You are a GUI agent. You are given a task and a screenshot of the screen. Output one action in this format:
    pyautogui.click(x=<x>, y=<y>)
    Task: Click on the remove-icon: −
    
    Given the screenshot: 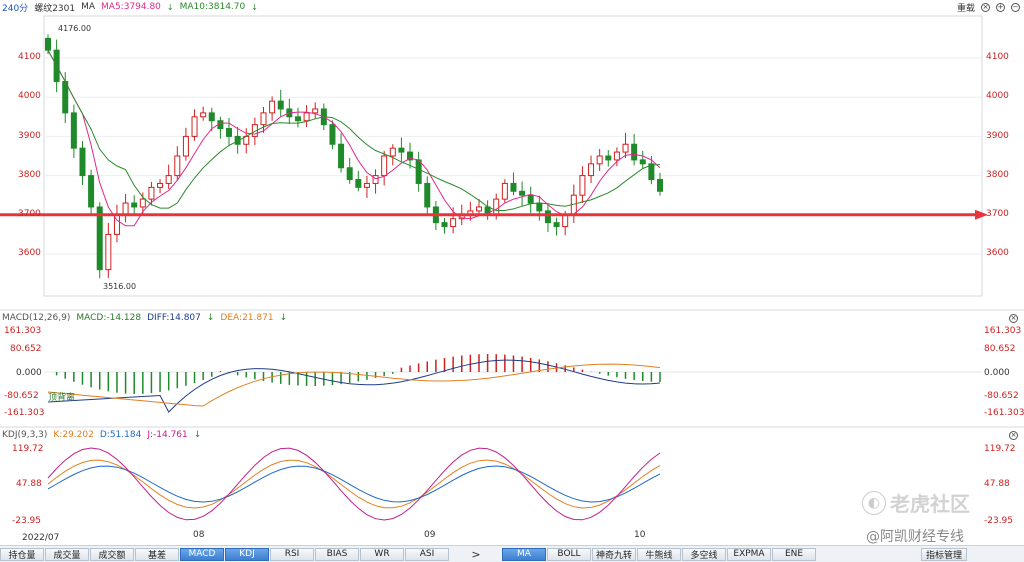 What is the action you would take?
    pyautogui.click(x=1015, y=7)
    